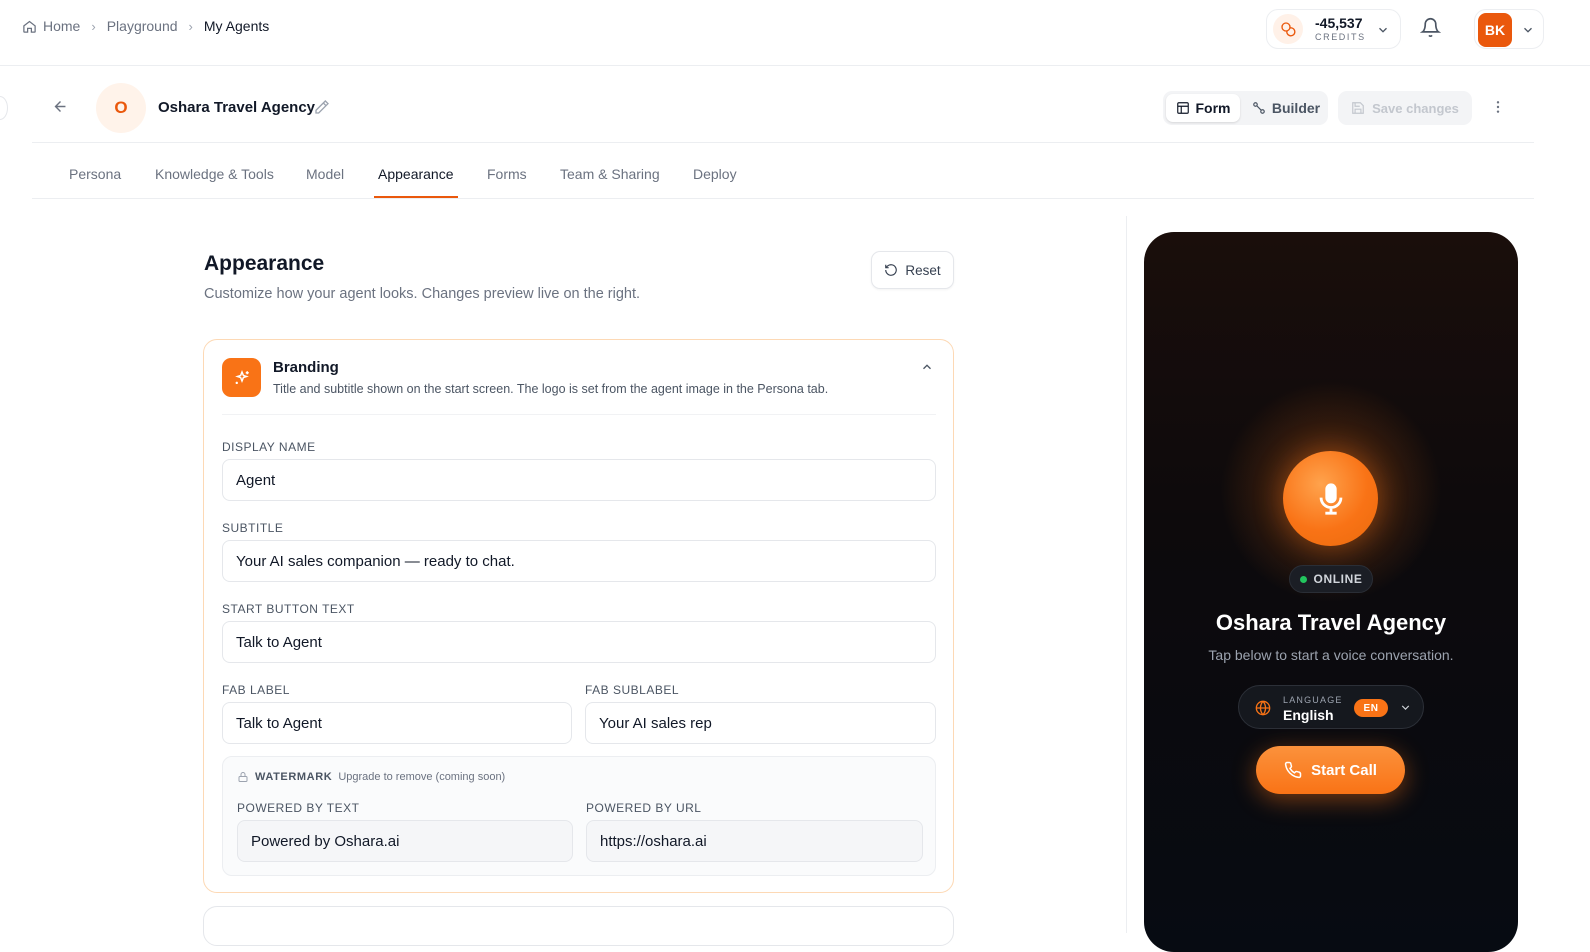 The width and height of the screenshot is (1590, 952). What do you see at coordinates (1415, 108) in the screenshot?
I see `save-changes-label: Save changes` at bounding box center [1415, 108].